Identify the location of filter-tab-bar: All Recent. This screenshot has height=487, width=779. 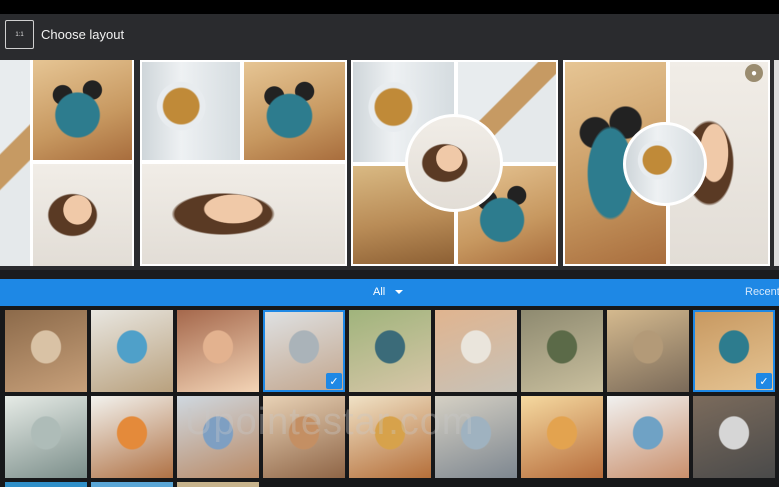
(389, 292).